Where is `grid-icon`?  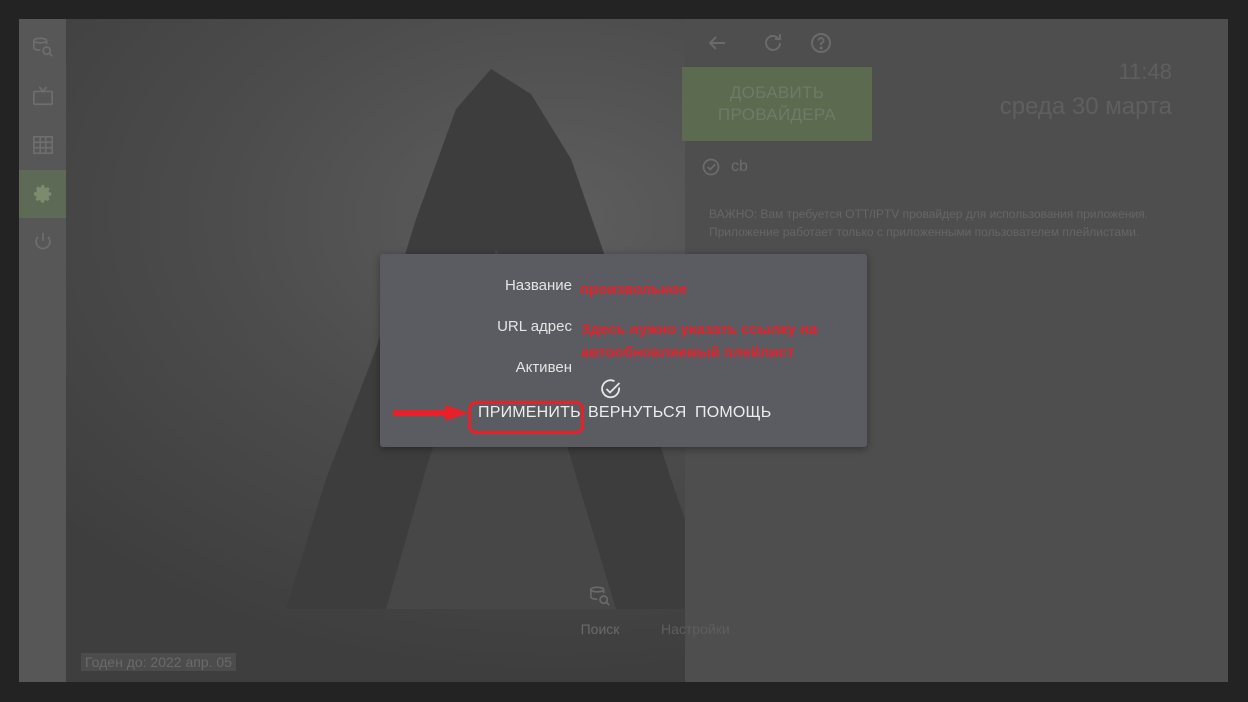
grid-icon is located at coordinates (42, 145).